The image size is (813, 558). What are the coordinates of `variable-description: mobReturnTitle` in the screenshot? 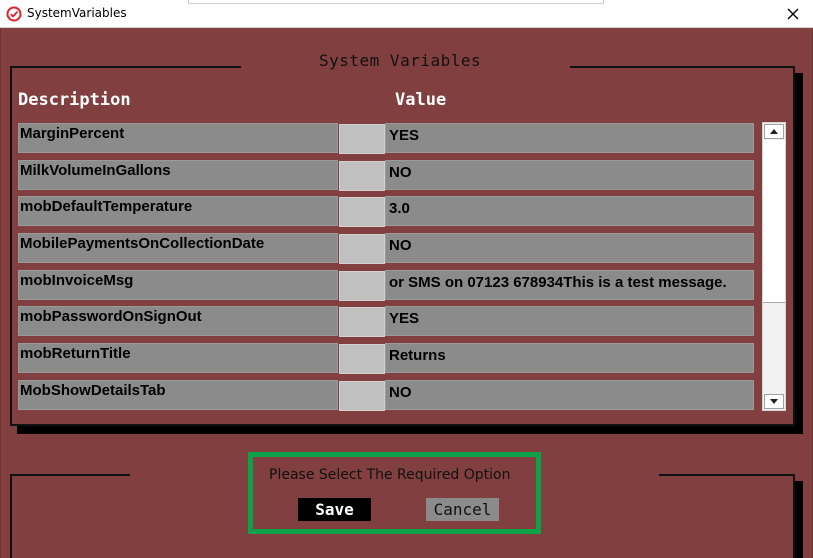 It's located at (178, 358).